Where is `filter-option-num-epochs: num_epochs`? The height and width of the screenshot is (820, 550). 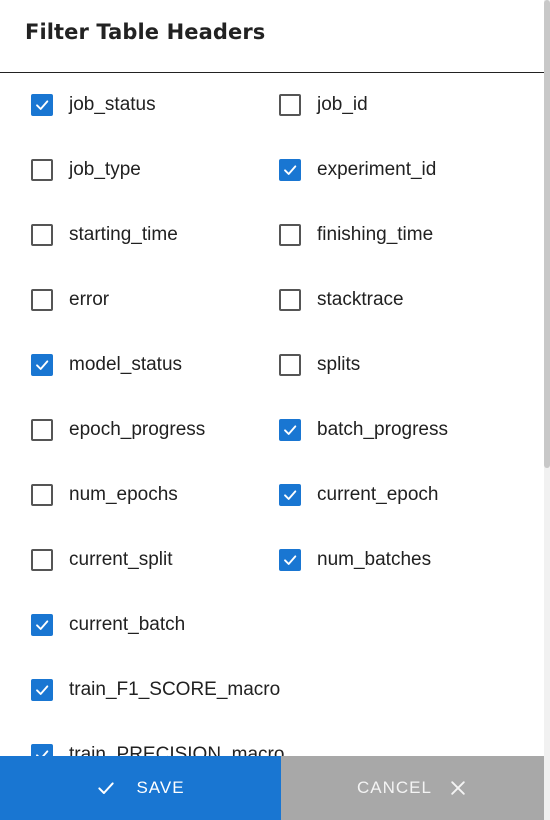 filter-option-num-epochs: num_epochs is located at coordinates (104, 495).